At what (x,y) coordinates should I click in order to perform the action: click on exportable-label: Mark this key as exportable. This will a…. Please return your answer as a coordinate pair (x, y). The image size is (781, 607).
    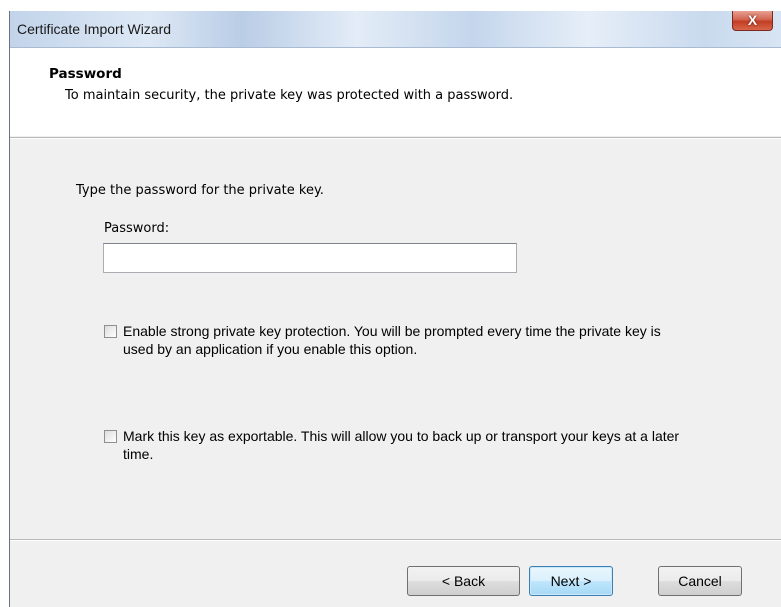
    Looking at the image, I should click on (403, 445).